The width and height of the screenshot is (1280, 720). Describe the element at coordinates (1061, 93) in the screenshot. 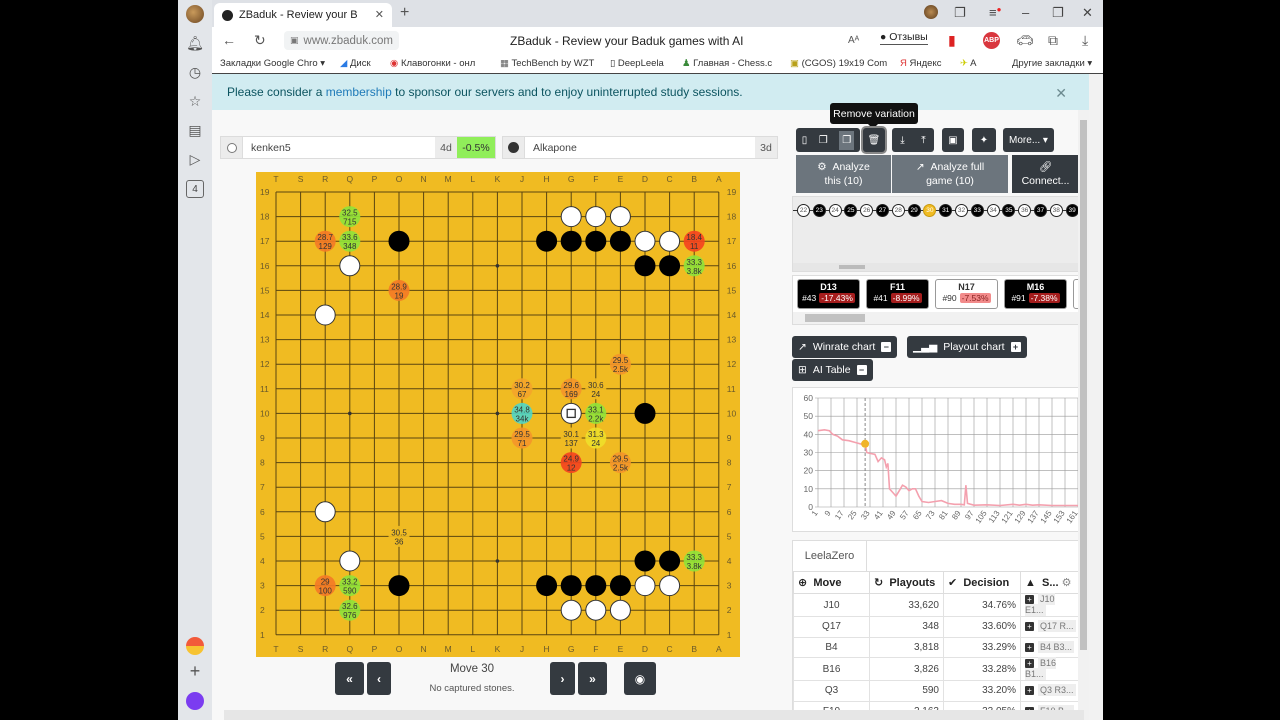

I see `close-banner-icon: ✕` at that location.